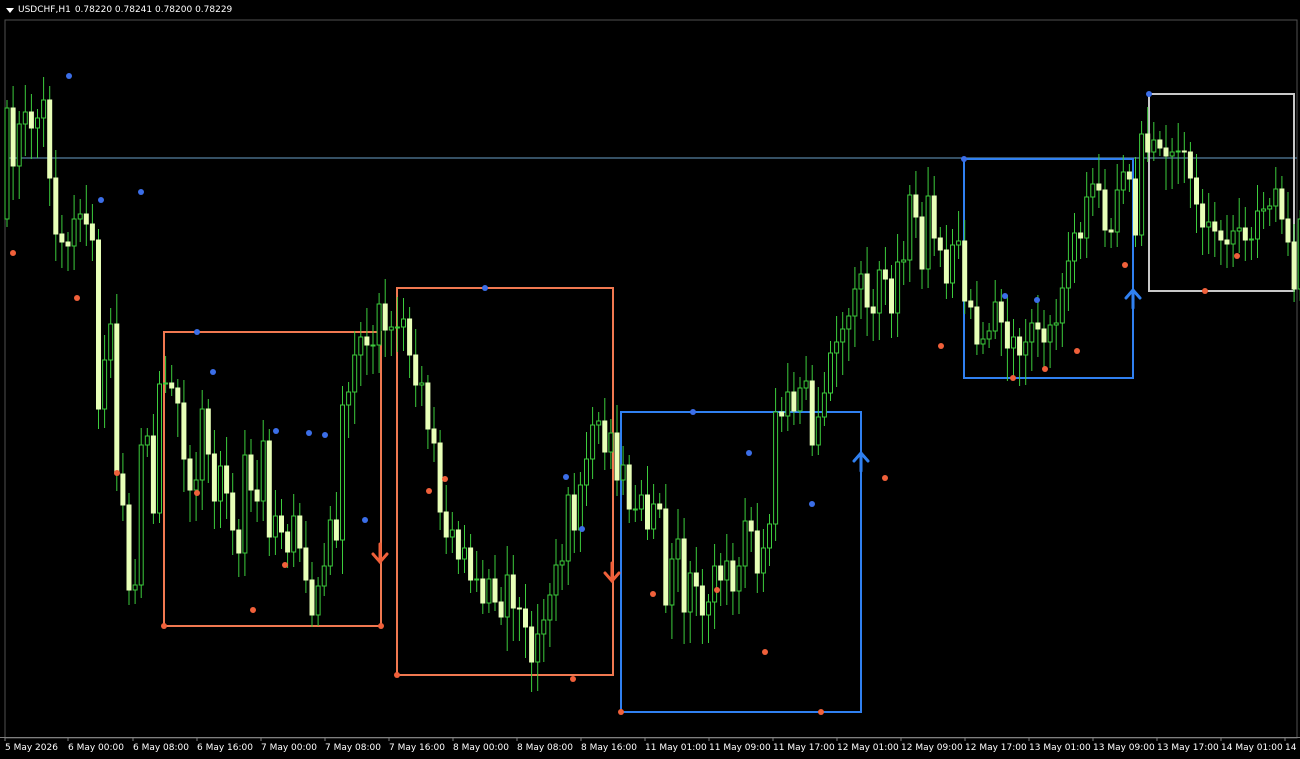 This screenshot has height=759, width=1300. I want to click on x-tick-label: 7 May 08:00, so click(353, 748).